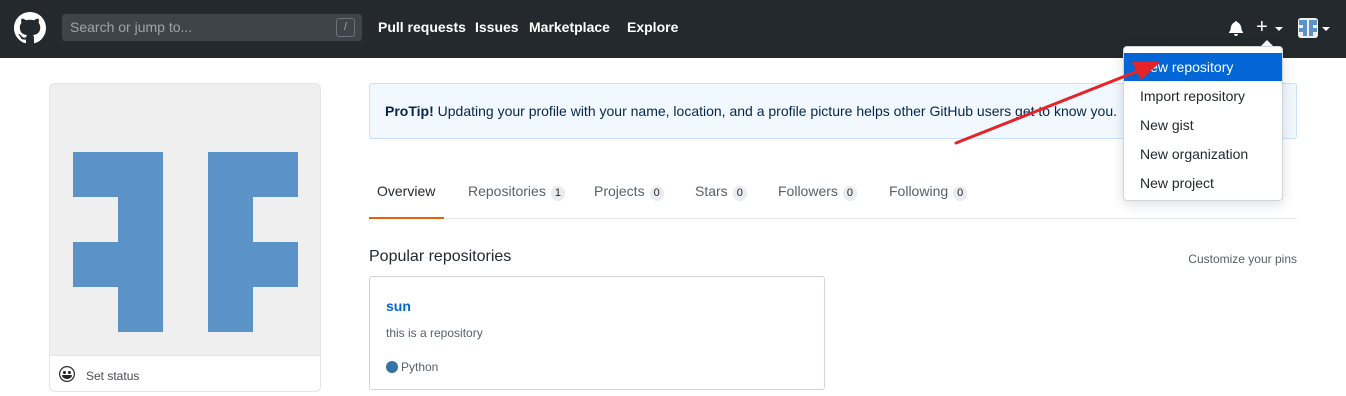  Describe the element at coordinates (113, 376) in the screenshot. I see `set-status-label: Set status` at that location.